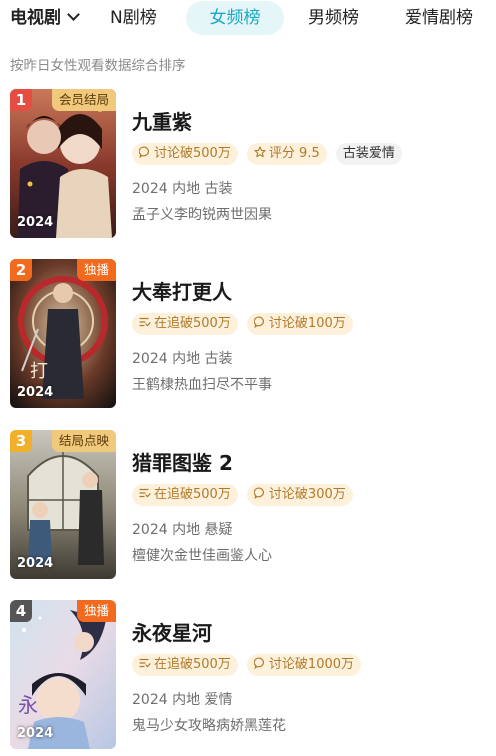 This screenshot has height=756, width=496. I want to click on drama-title: 九重紫, so click(162, 120).